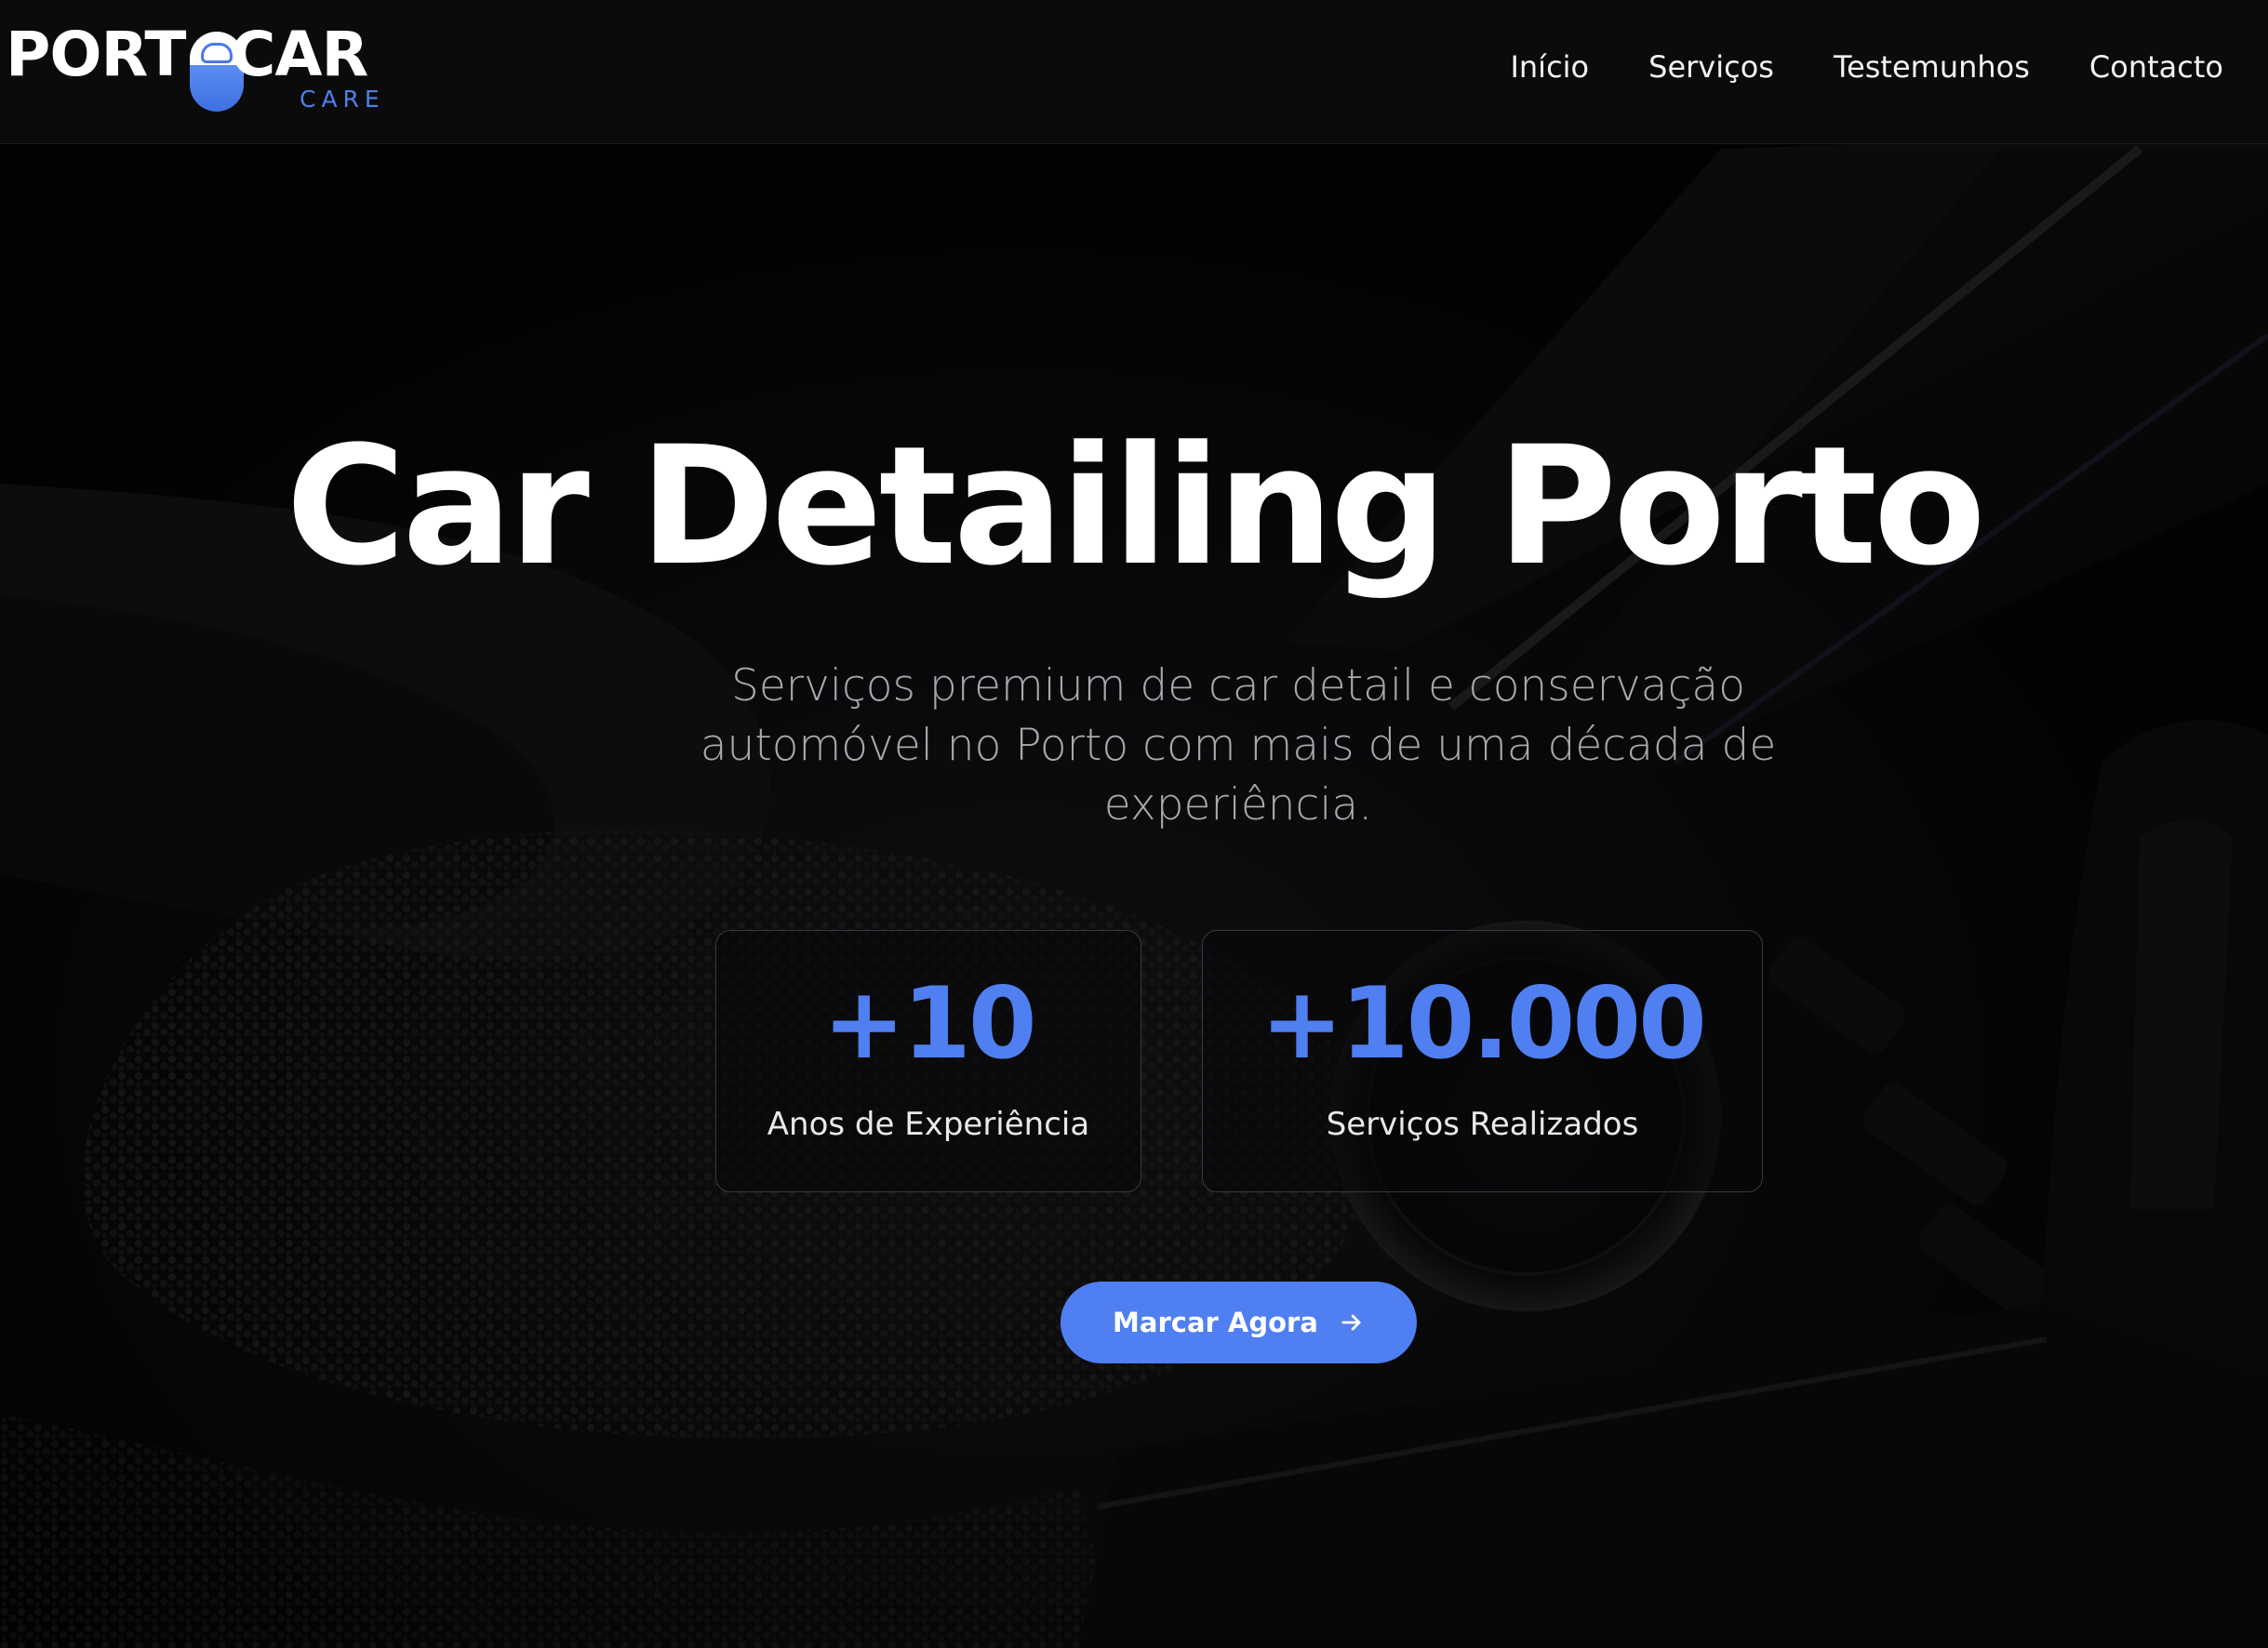 Image resolution: width=2268 pixels, height=1648 pixels. Describe the element at coordinates (2156, 67) in the screenshot. I see `nav-link-contacto: Contacto` at that location.